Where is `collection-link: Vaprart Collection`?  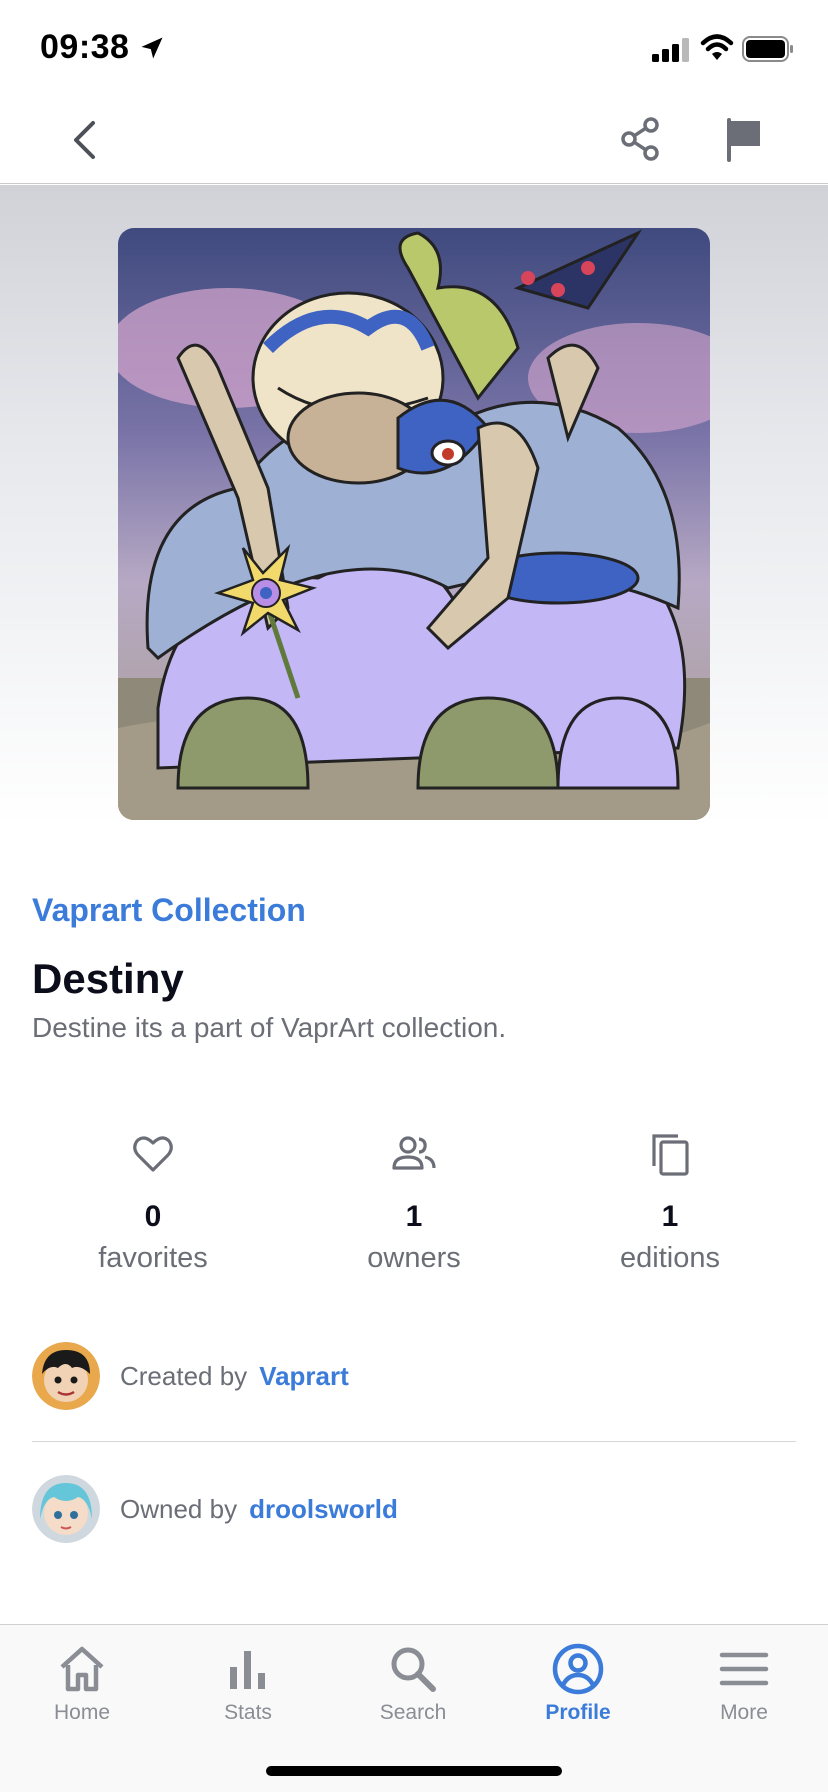 collection-link: Vaprart Collection is located at coordinates (169, 910).